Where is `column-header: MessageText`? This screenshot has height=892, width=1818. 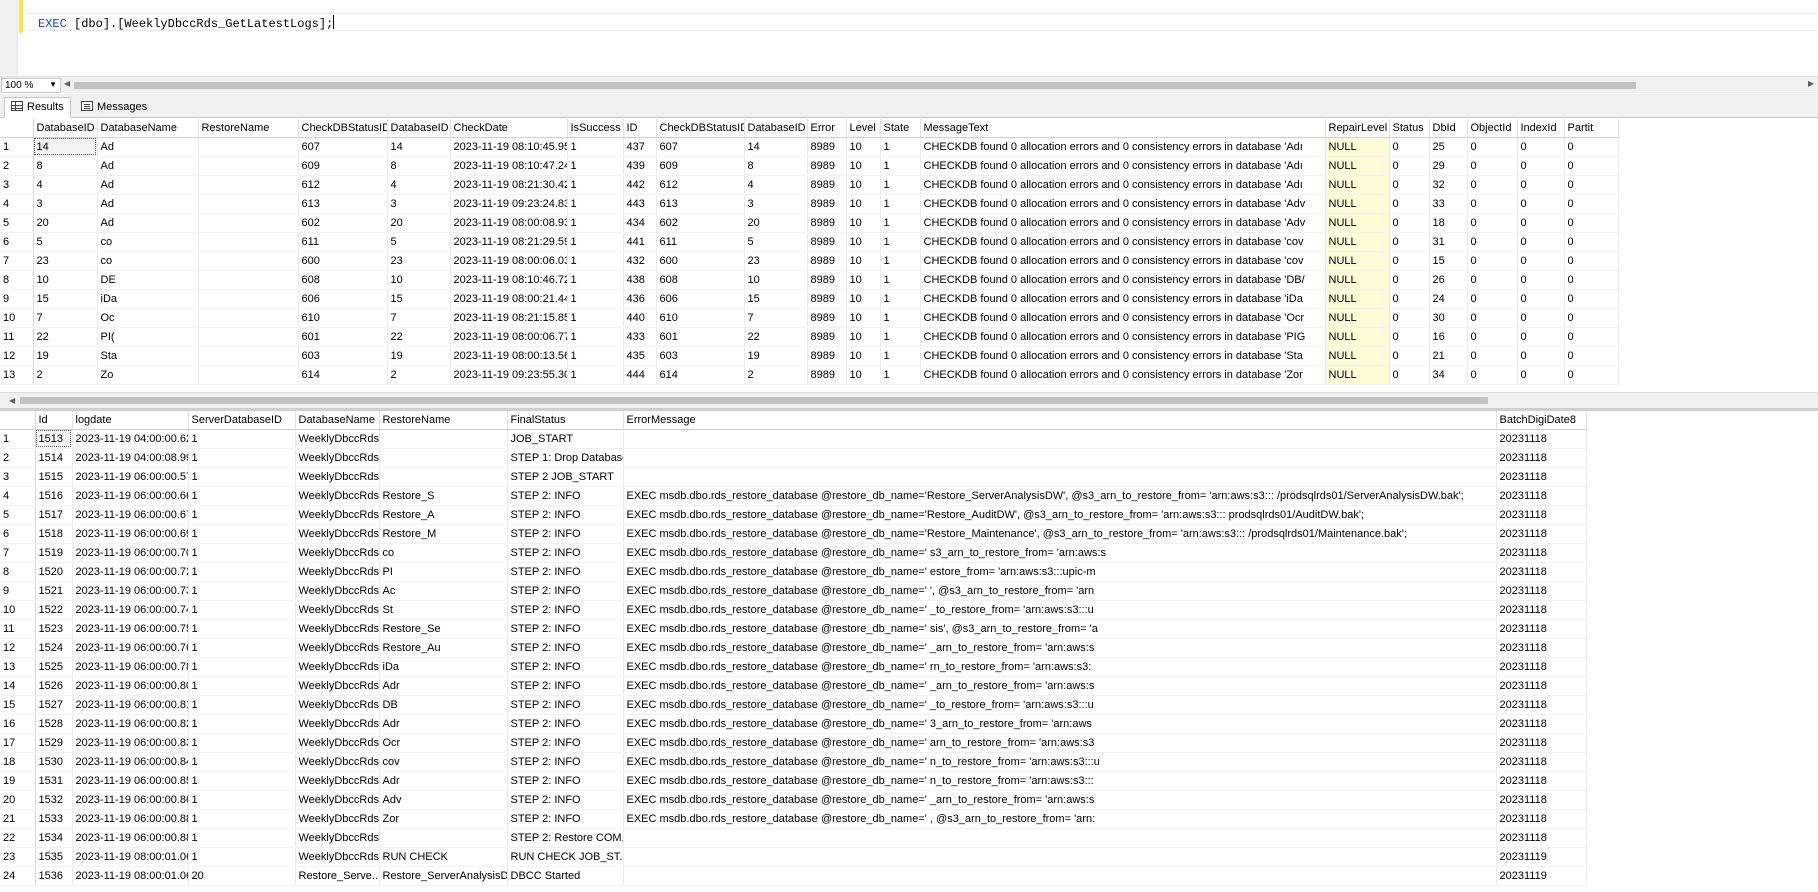 column-header: MessageText is located at coordinates (1123, 128).